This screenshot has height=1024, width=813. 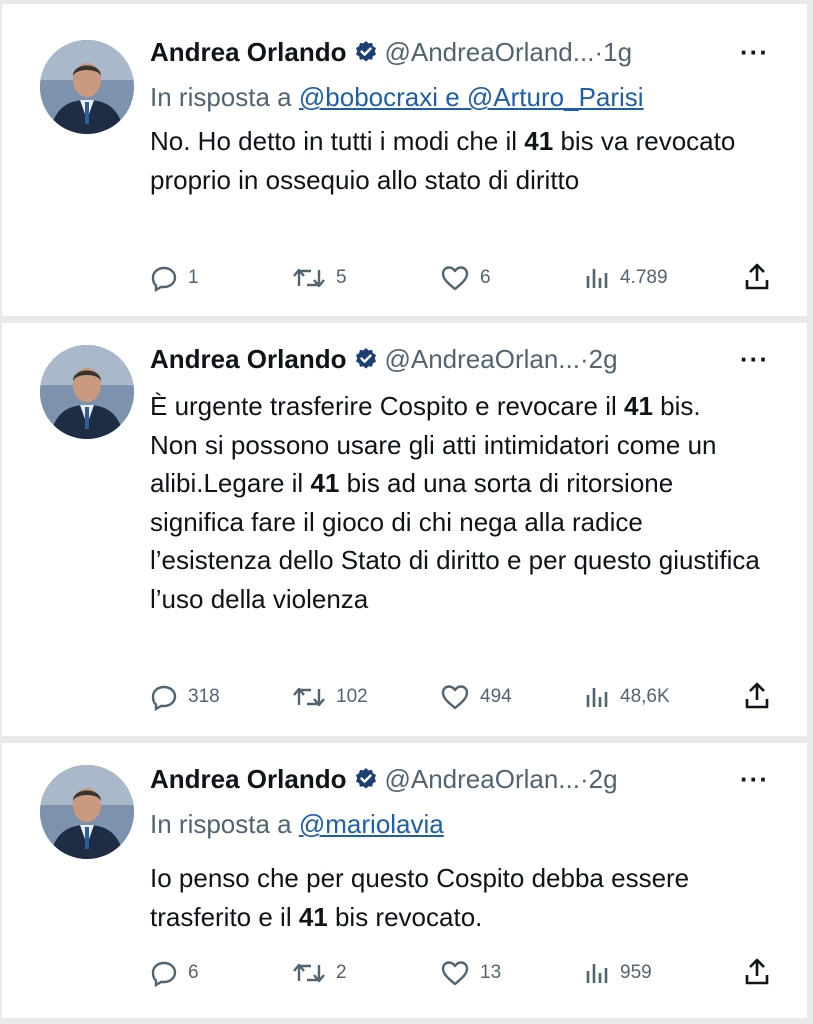 I want to click on view-count: 959, so click(x=636, y=972).